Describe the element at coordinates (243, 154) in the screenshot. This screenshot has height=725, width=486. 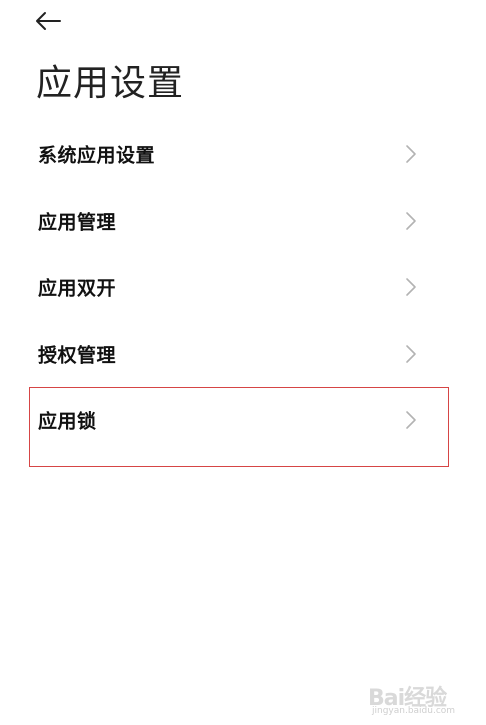
I see `list-item-system-app-settings: 系统应用设置` at that location.